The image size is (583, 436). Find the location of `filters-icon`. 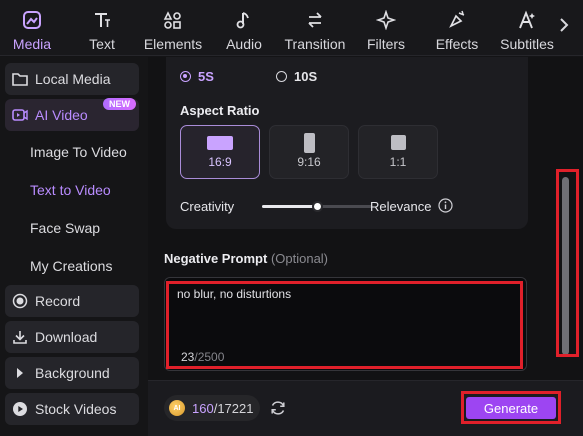

filters-icon is located at coordinates (386, 20).